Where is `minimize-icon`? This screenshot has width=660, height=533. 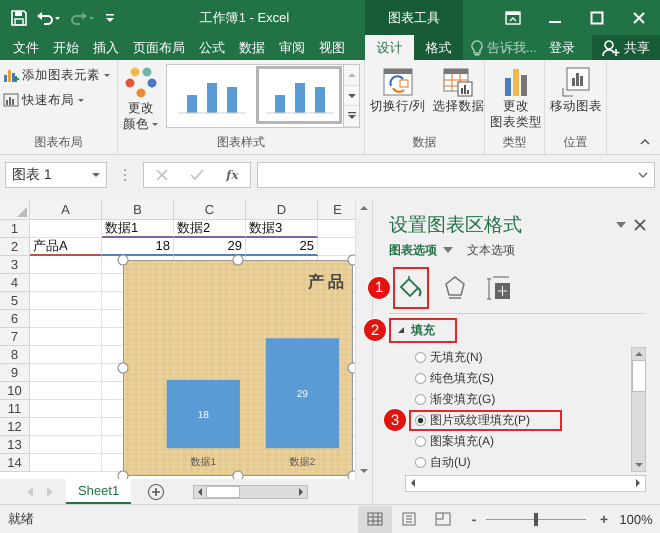
minimize-icon is located at coordinates (555, 21).